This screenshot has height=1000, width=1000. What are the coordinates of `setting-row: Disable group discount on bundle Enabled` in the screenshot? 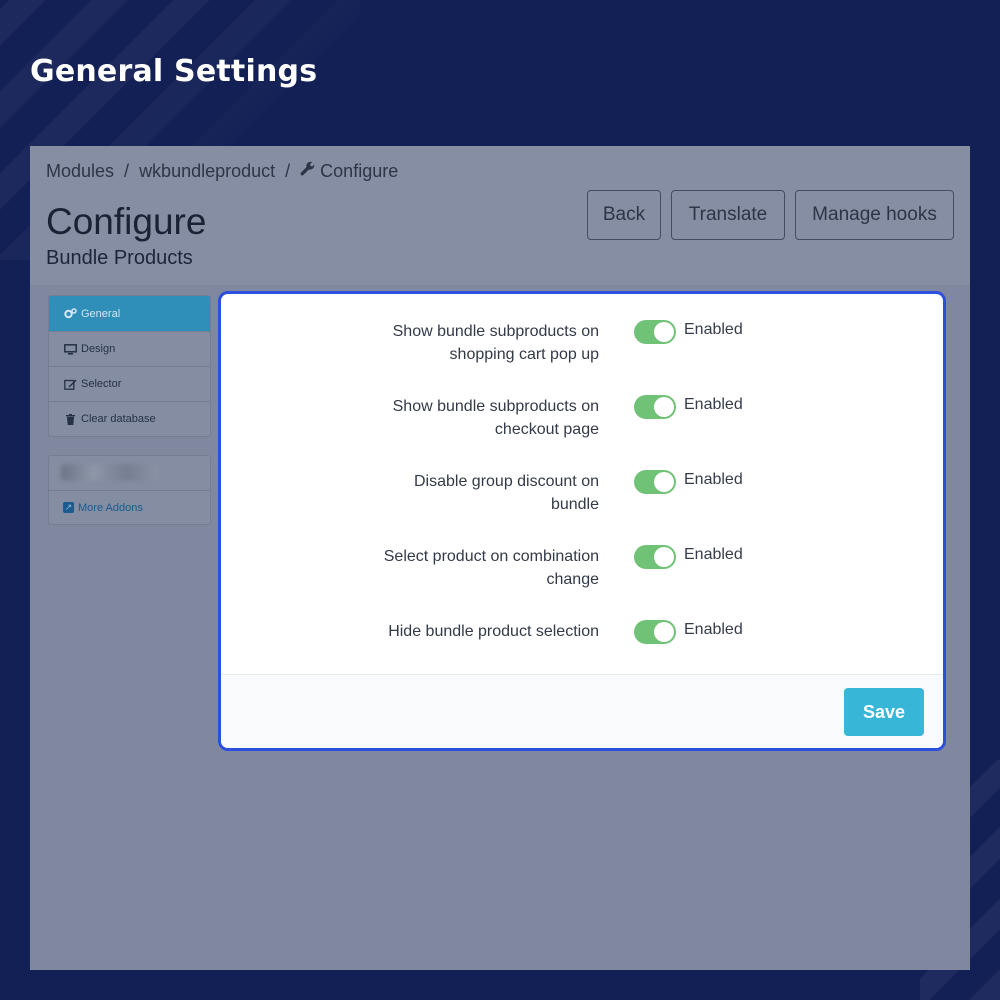 It's located at (582, 495).